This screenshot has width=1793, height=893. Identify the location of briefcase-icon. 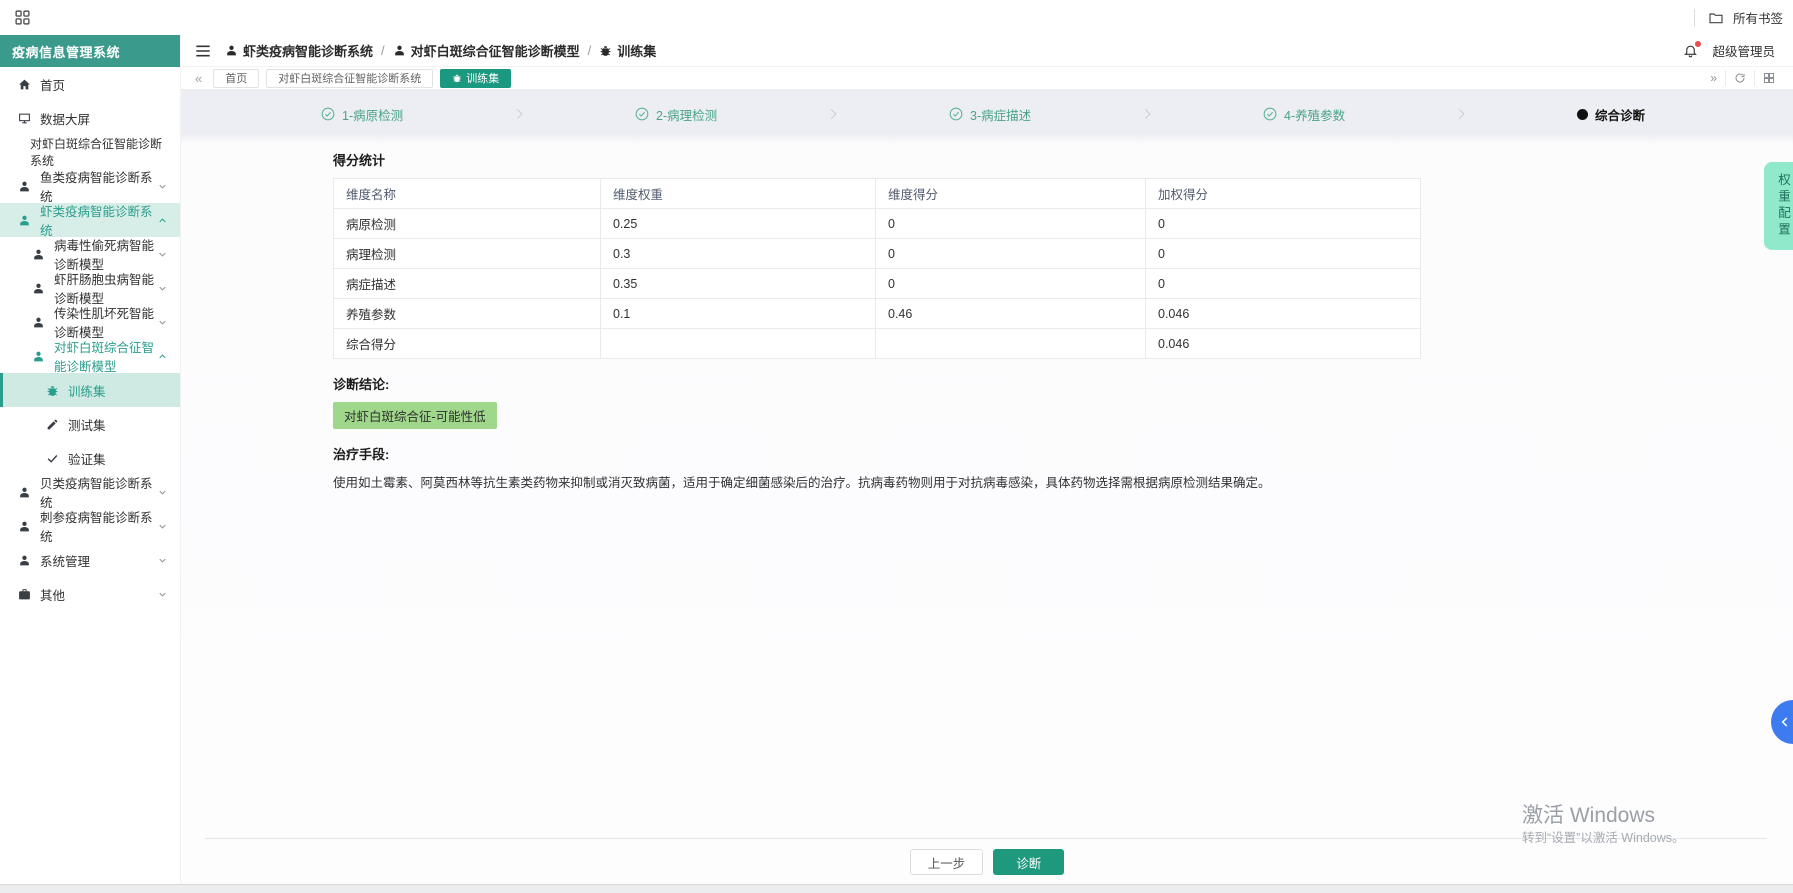
(24, 594).